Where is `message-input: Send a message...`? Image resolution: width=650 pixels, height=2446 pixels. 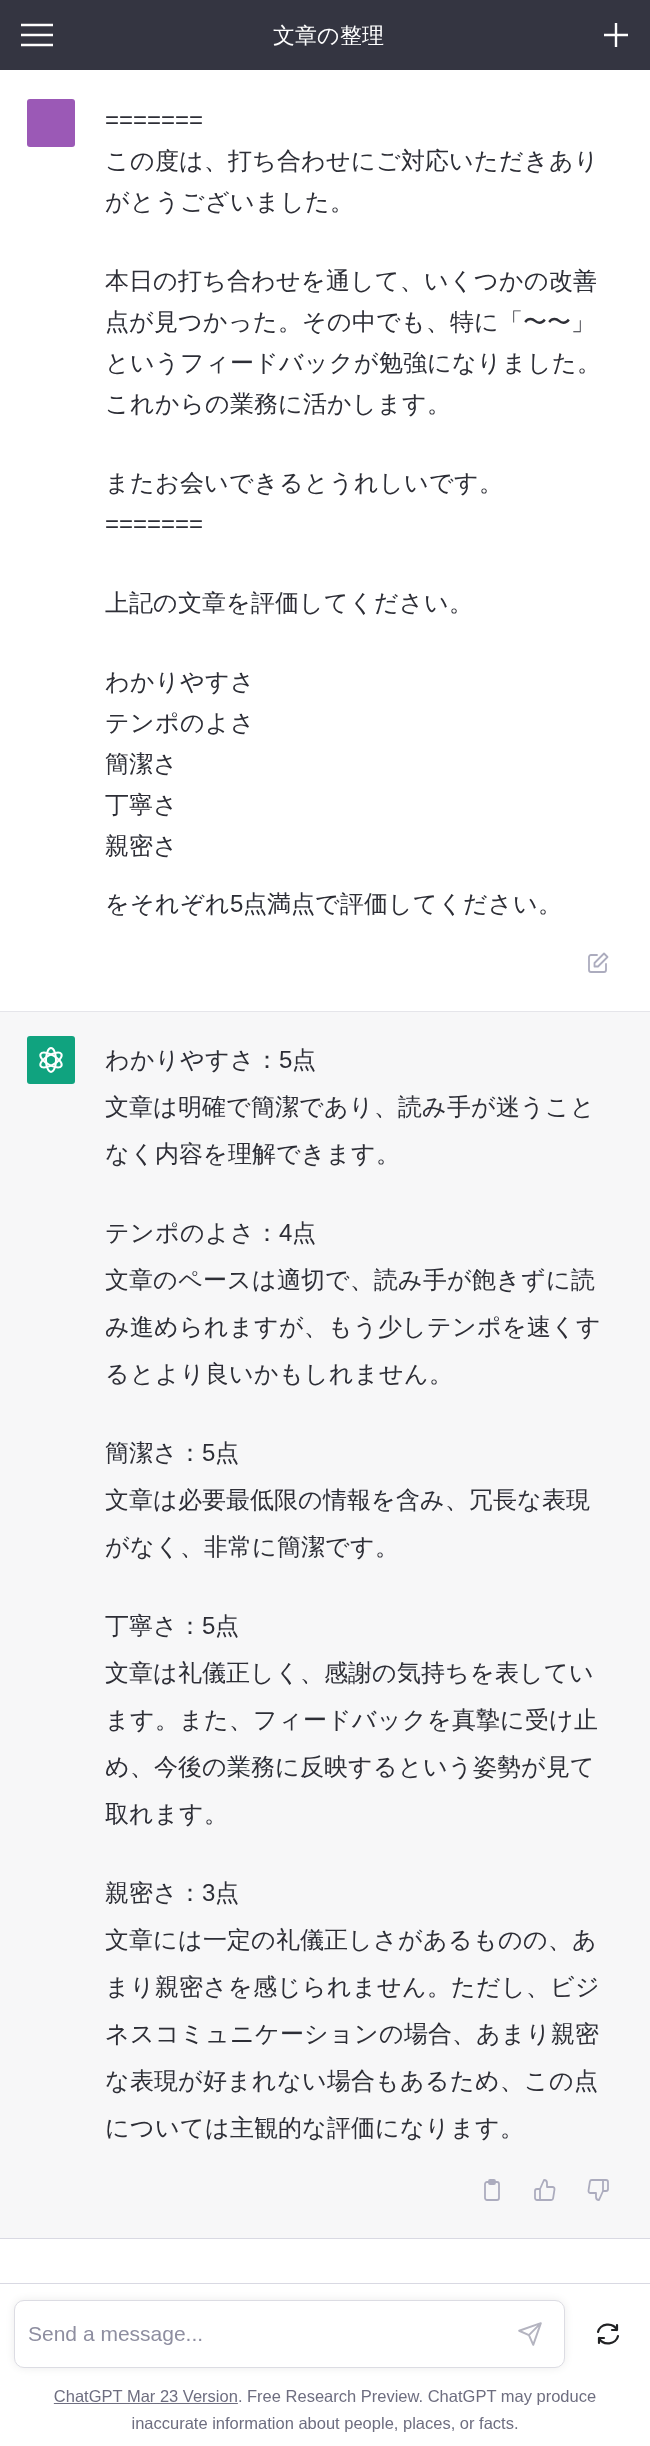 message-input: Send a message... is located at coordinates (289, 2334).